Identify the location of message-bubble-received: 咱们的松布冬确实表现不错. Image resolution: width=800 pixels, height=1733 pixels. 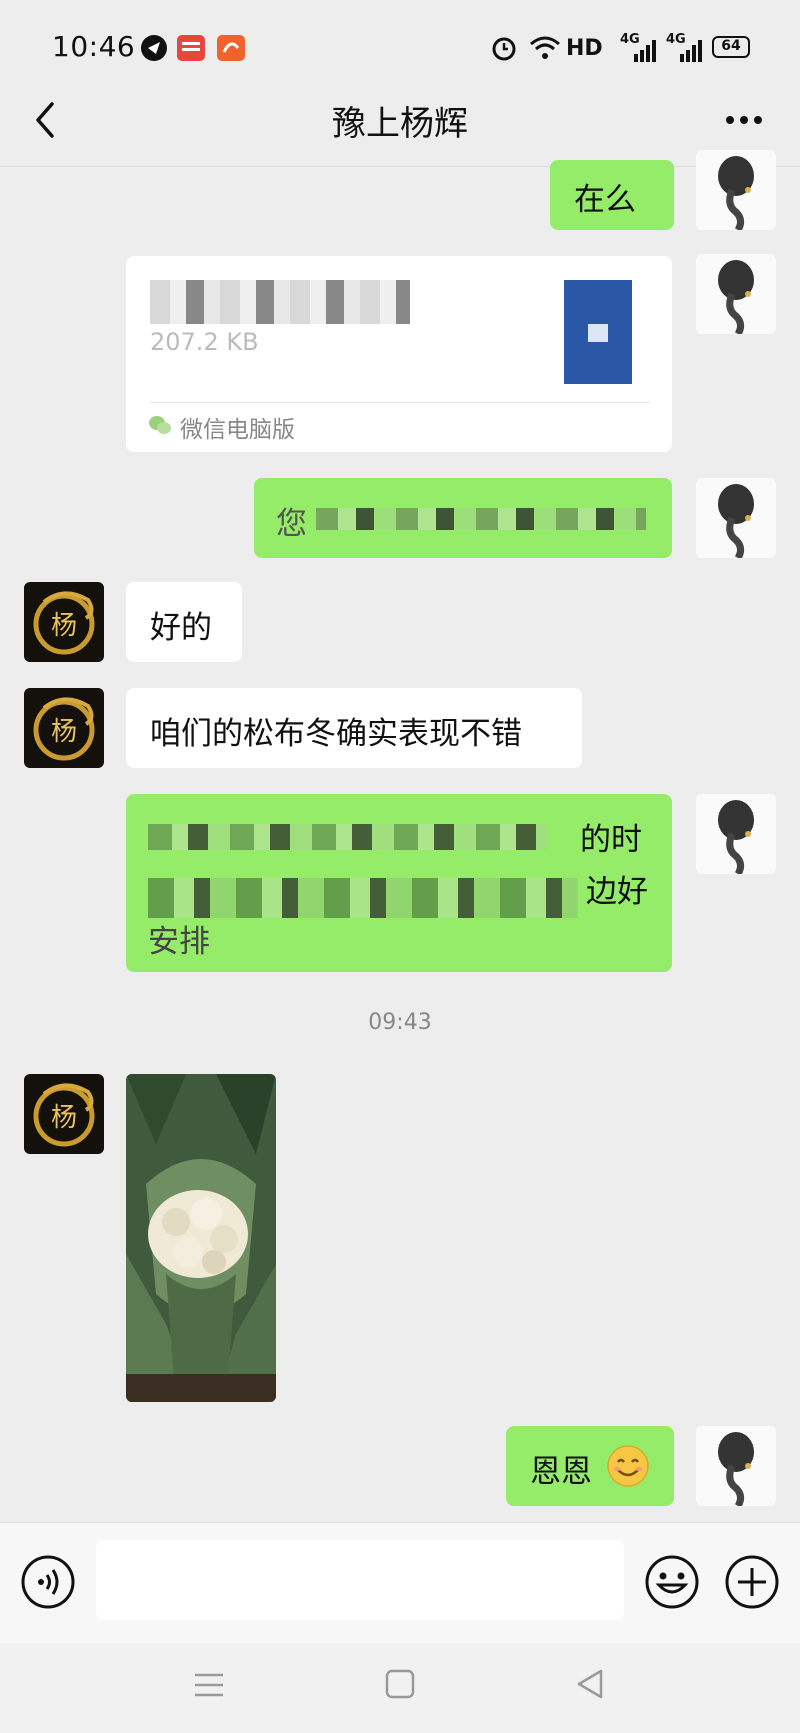
(354, 728).